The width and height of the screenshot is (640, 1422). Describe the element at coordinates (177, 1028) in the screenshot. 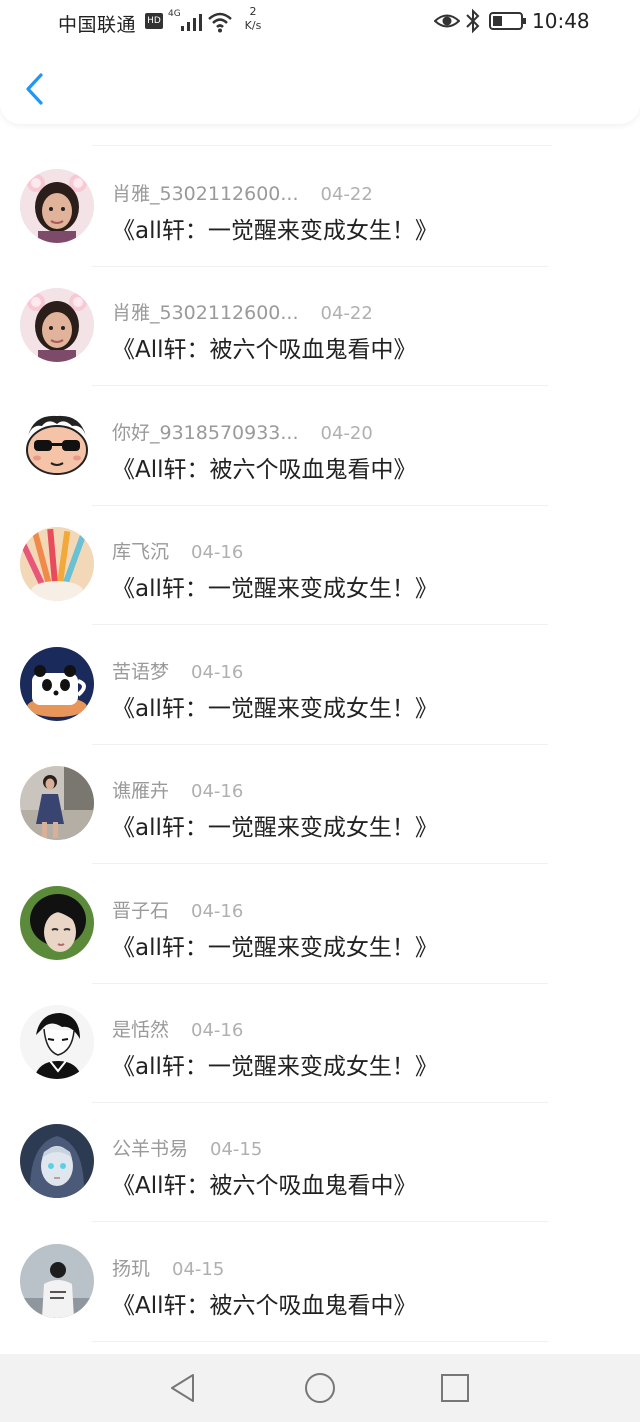

I see `item-meta: 是恬然 04-16` at that location.